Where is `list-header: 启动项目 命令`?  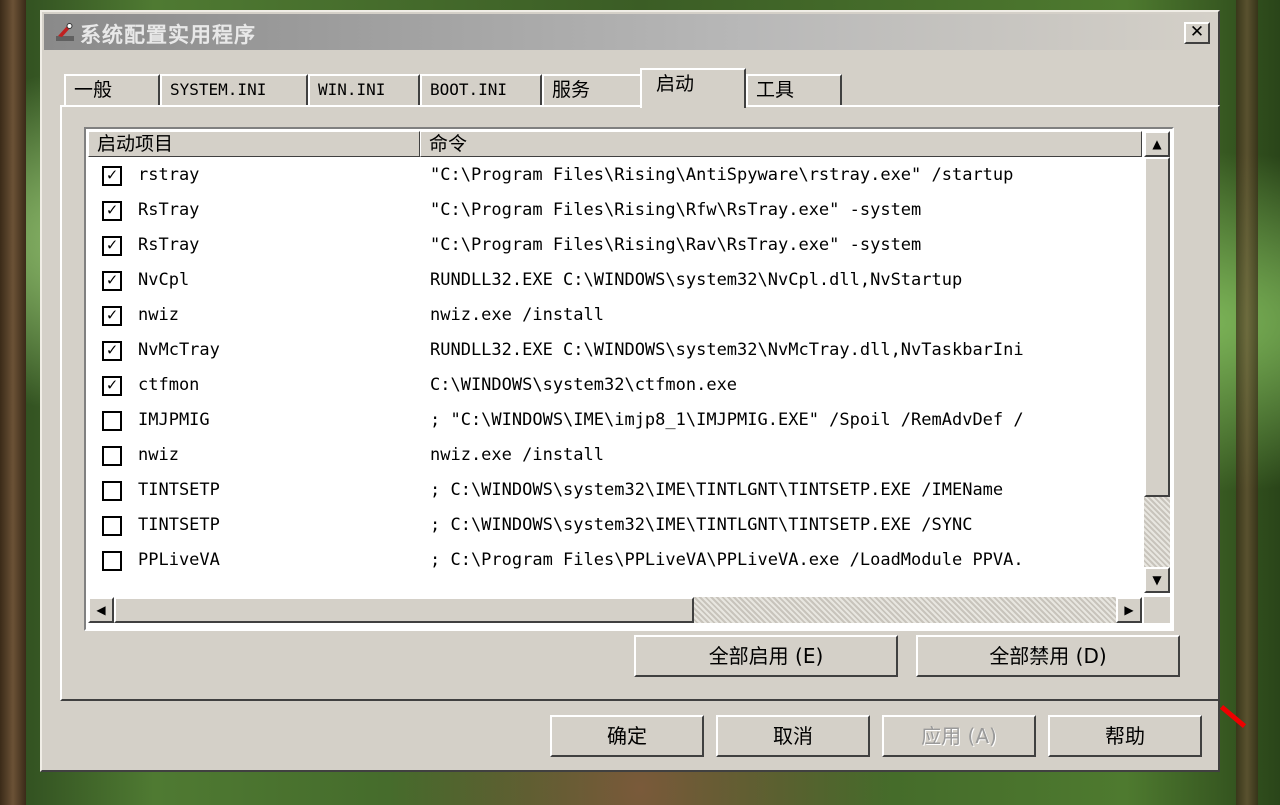
list-header: 启动项目 命令 is located at coordinates (615, 144).